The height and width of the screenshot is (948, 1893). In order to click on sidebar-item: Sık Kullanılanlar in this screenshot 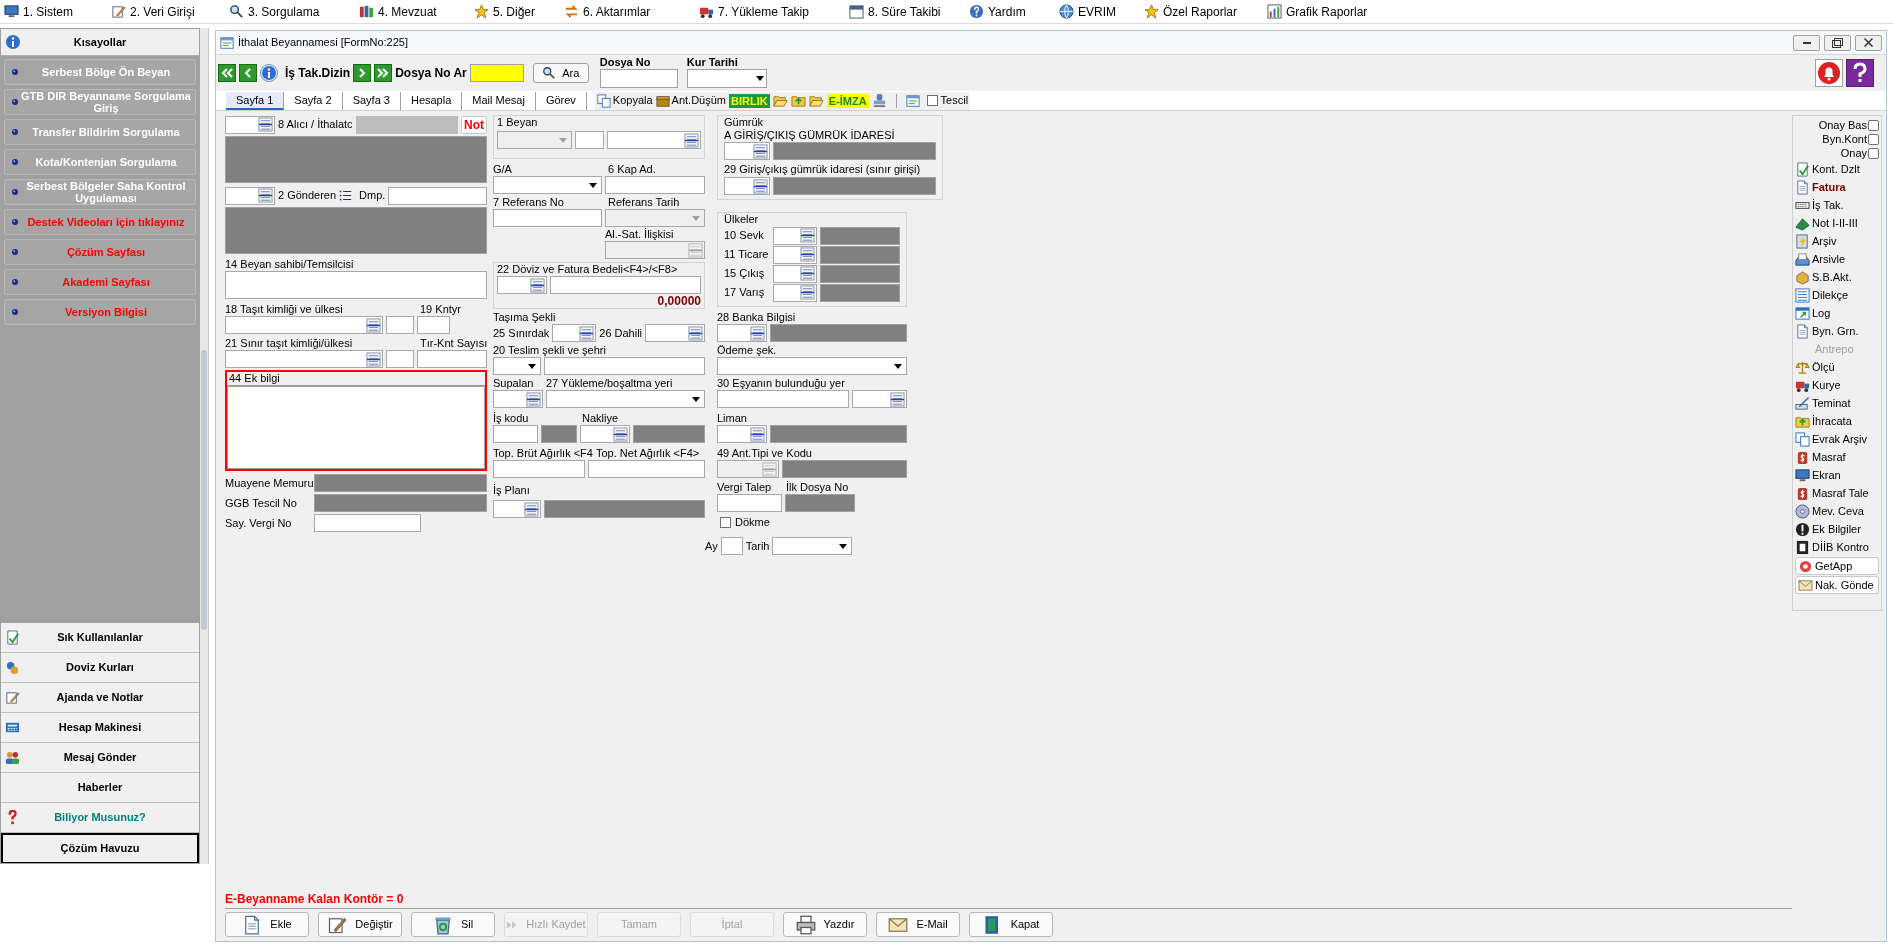, I will do `click(100, 638)`.